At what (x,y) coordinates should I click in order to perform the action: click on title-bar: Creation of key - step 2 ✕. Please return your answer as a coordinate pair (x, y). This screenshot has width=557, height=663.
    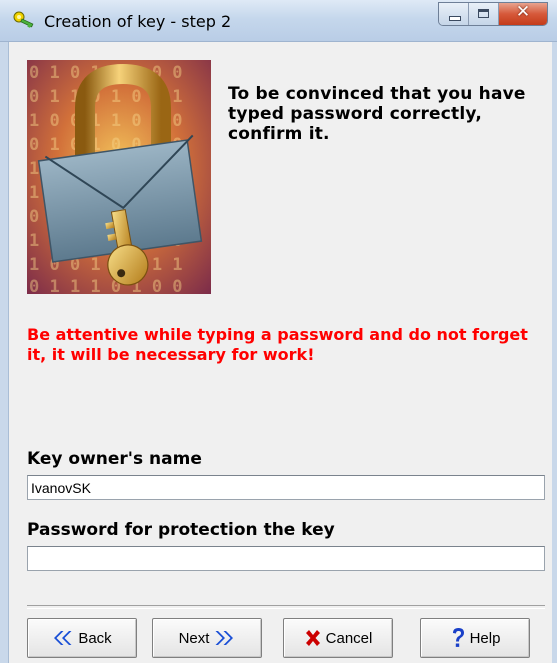
    Looking at the image, I should click on (278, 21).